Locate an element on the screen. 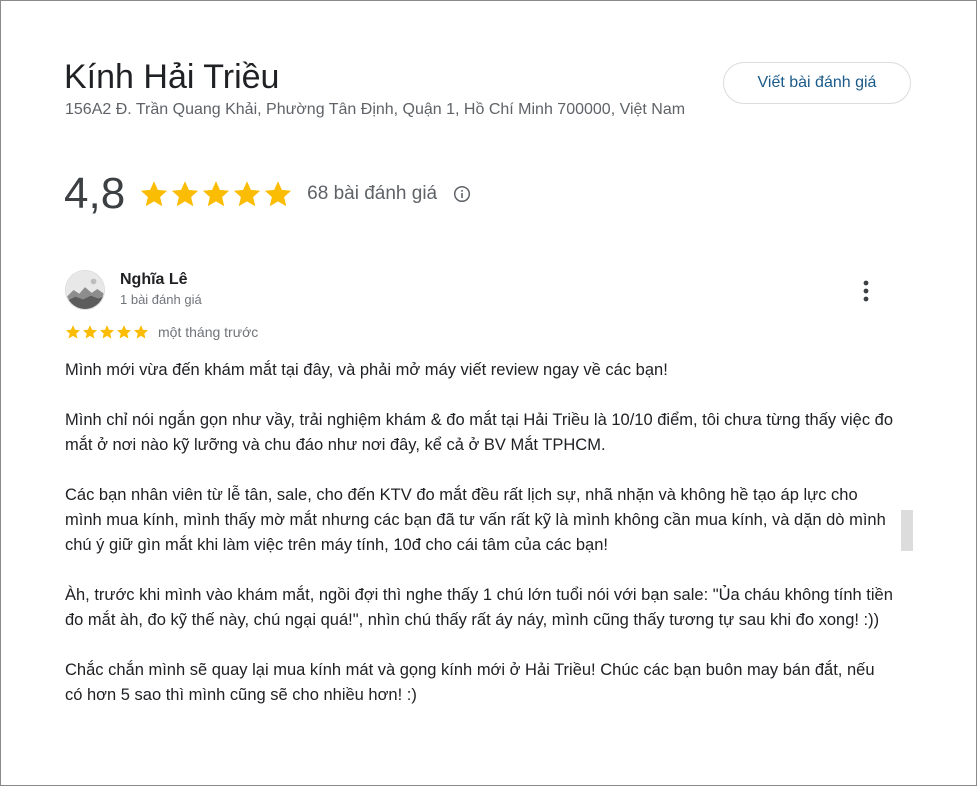 Image resolution: width=977 pixels, height=786 pixels. review-stars is located at coordinates (107, 332).